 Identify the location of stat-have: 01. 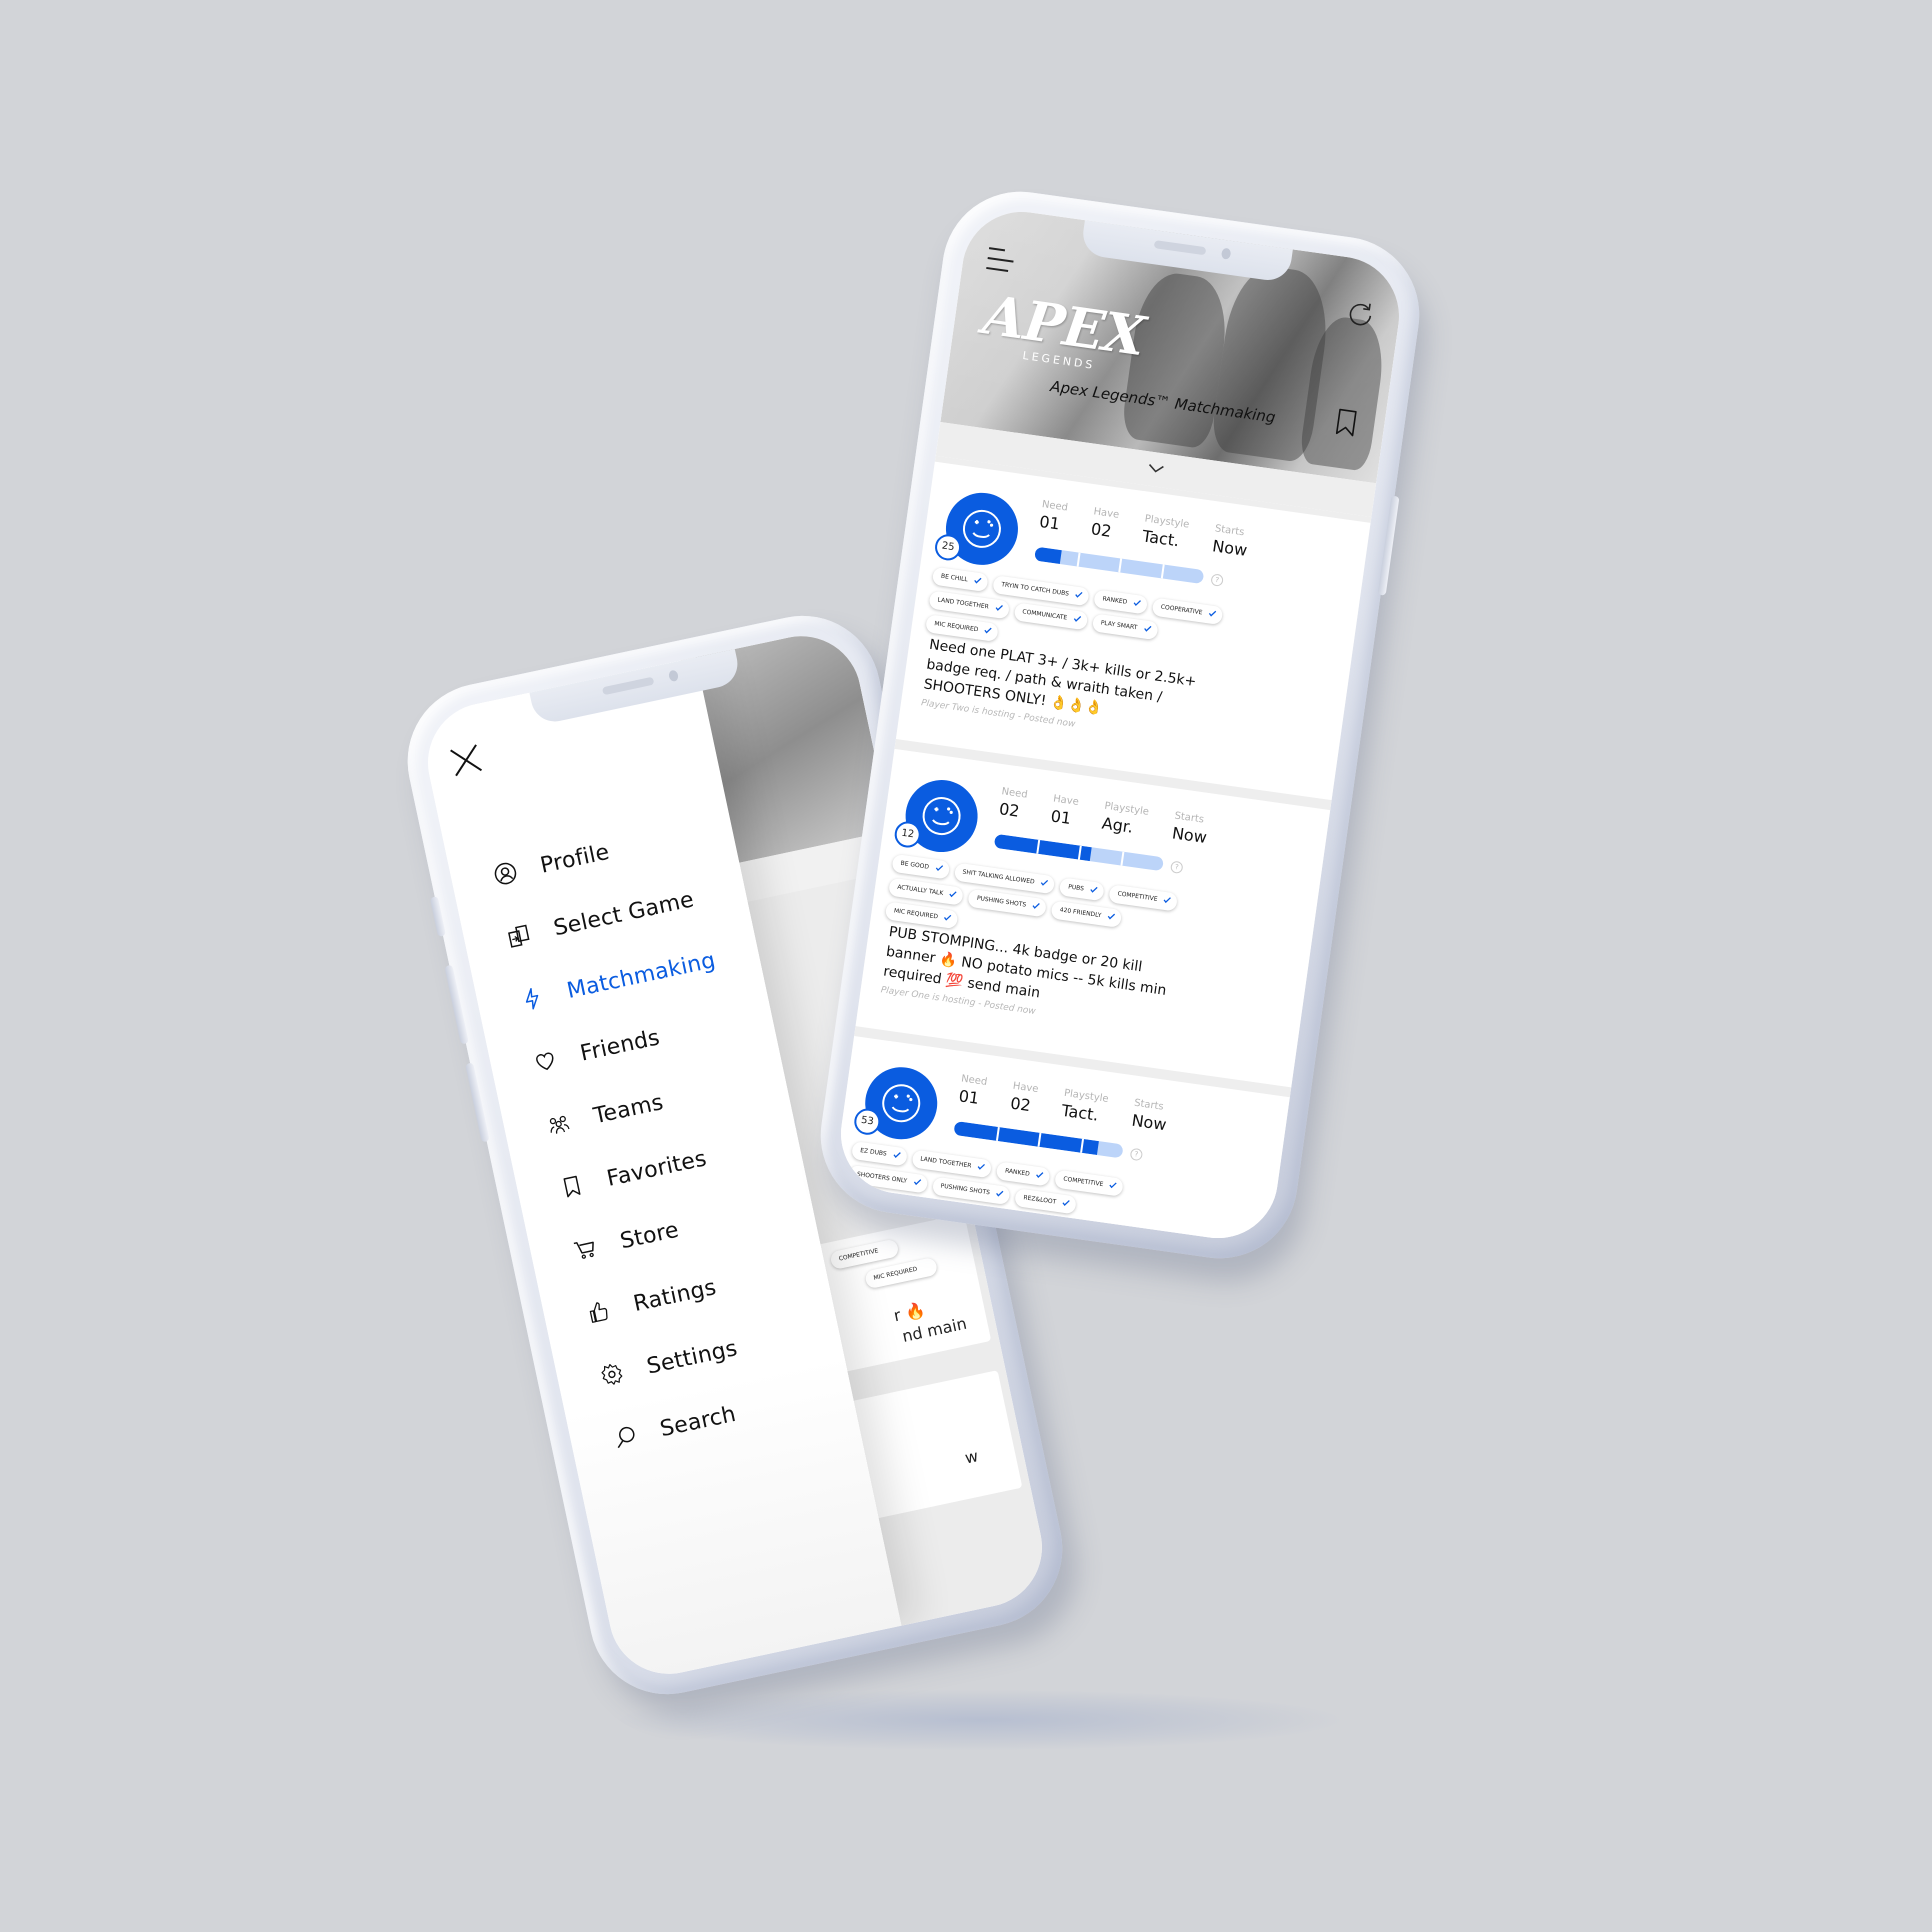
(1061, 817).